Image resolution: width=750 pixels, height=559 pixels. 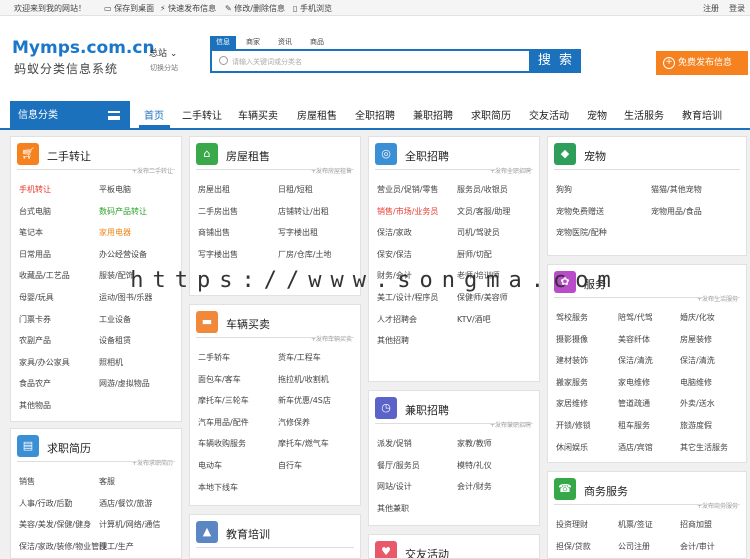 What do you see at coordinates (427, 156) in the screenshot?
I see `card-title: 全职招聘` at bounding box center [427, 156].